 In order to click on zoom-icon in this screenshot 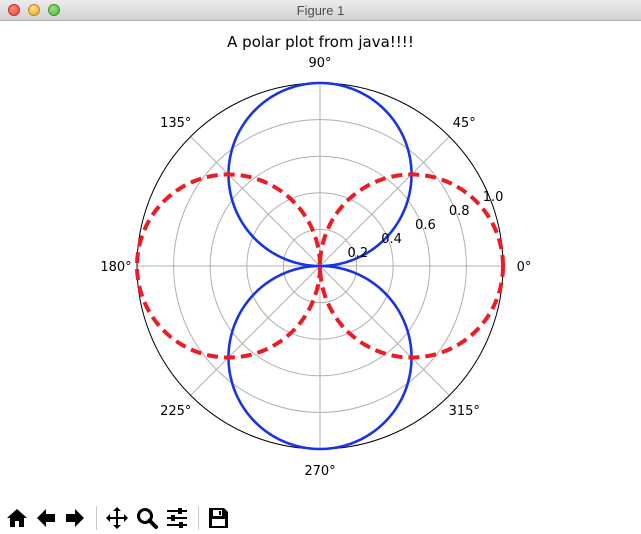, I will do `click(147, 518)`.